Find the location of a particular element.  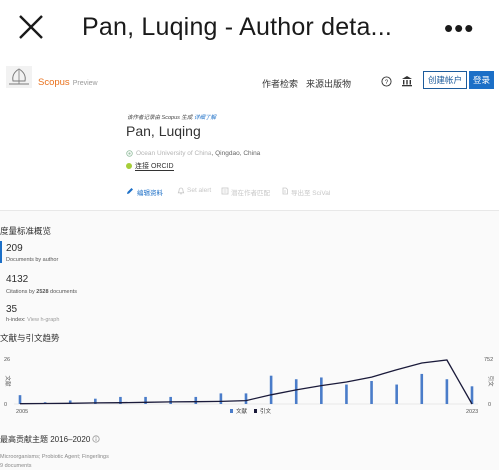

legend-citations-label: 引文 is located at coordinates (266, 411).